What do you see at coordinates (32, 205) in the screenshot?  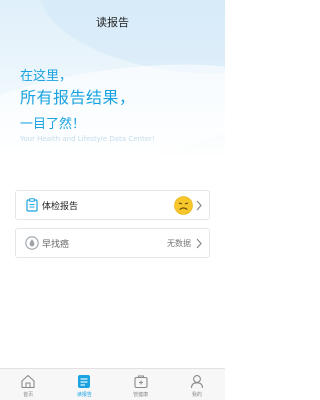 I see `clipboard-icon` at bounding box center [32, 205].